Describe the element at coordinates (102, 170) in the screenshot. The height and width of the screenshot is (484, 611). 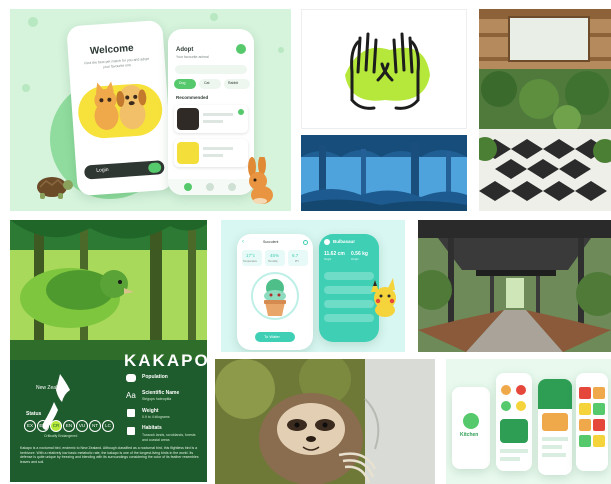
I see `login-button-label: Login` at that location.